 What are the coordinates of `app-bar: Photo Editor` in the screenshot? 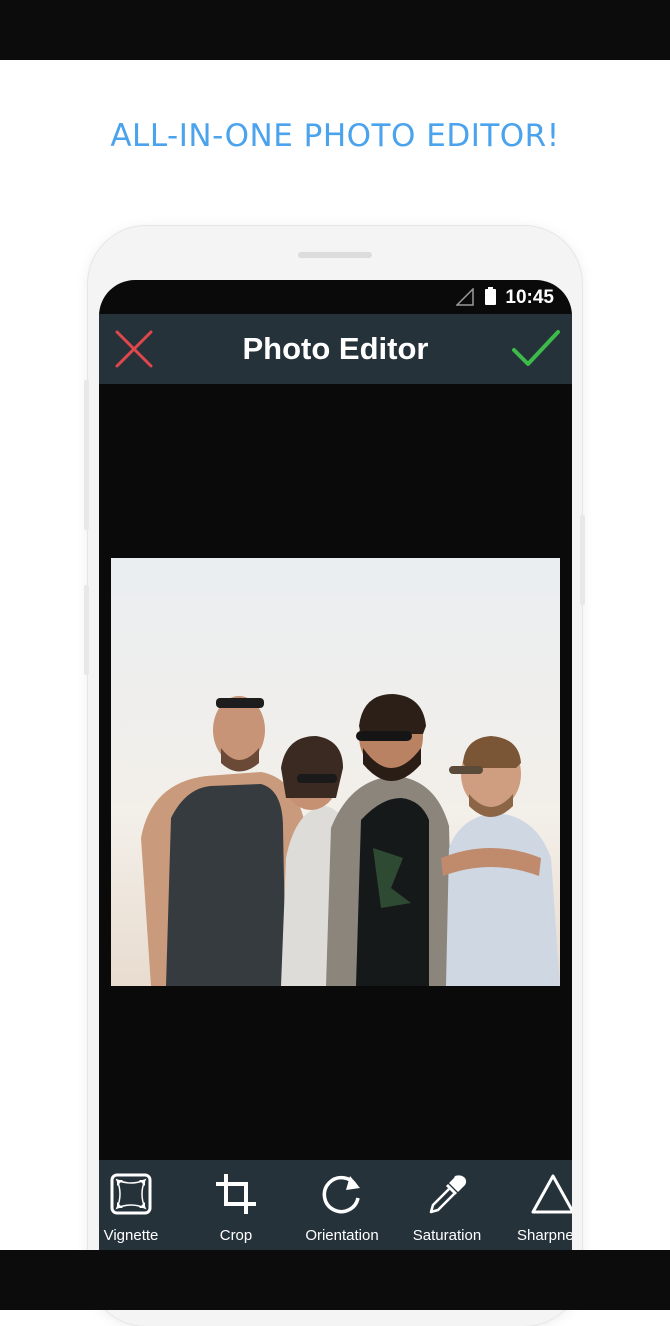 It's located at (335, 349).